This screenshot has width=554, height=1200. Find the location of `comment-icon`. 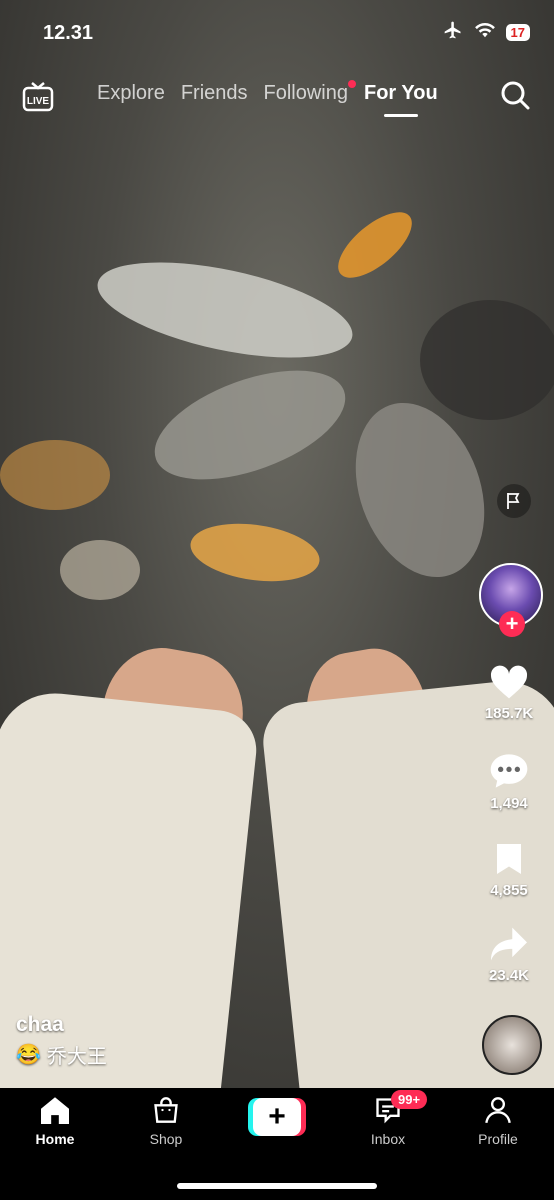

comment-icon is located at coordinates (509, 771).